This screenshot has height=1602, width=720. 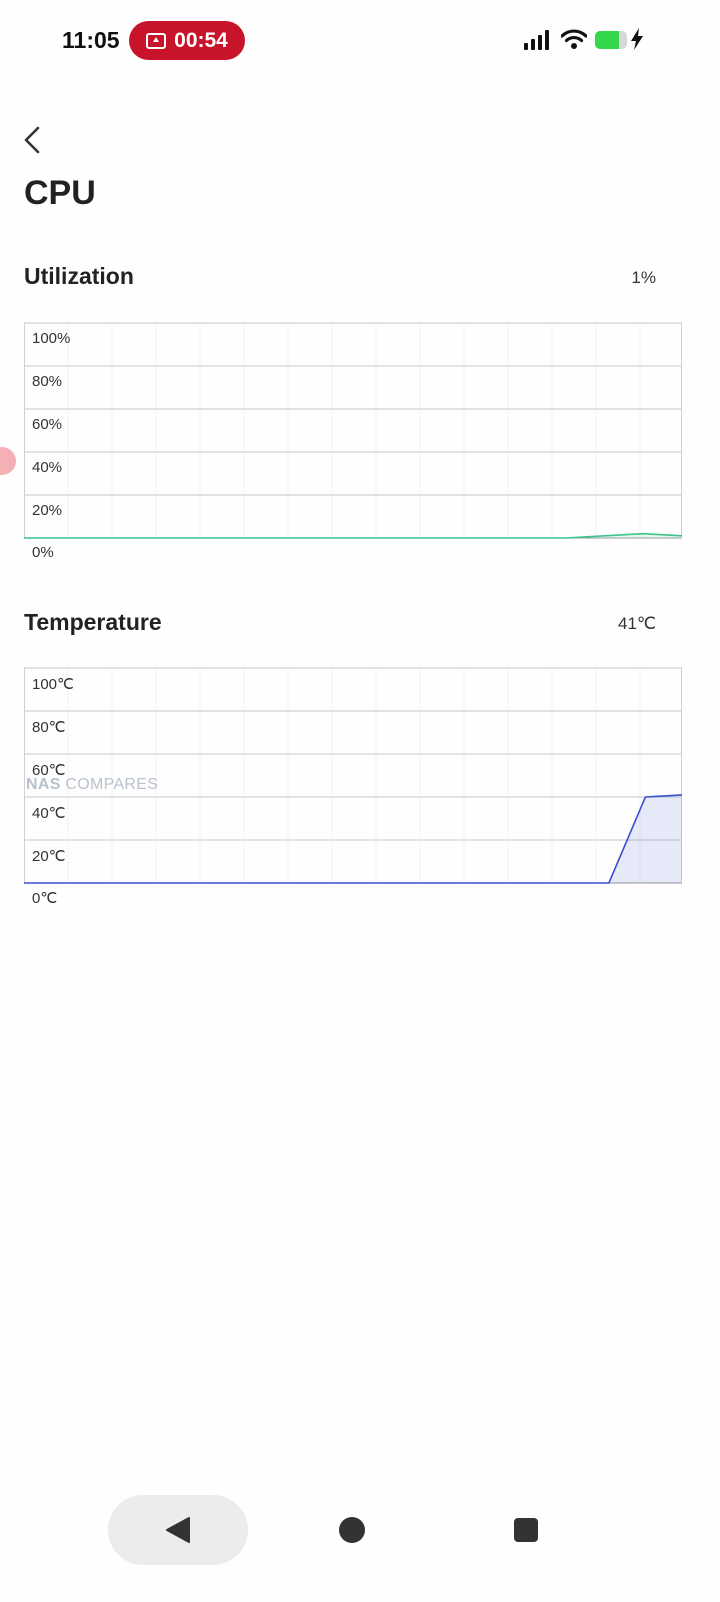 What do you see at coordinates (526, 1530) in the screenshot?
I see `recents-square-icon` at bounding box center [526, 1530].